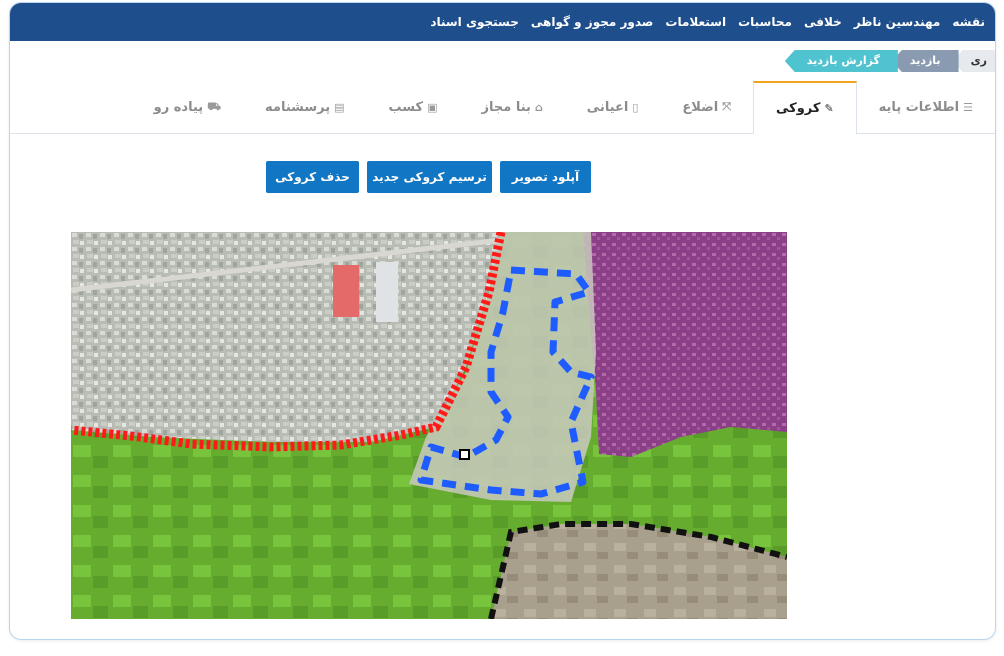 The image size is (1004, 656). Describe the element at coordinates (695, 22) in the screenshot. I see `nav-item-inquiries: استعلامات` at that location.